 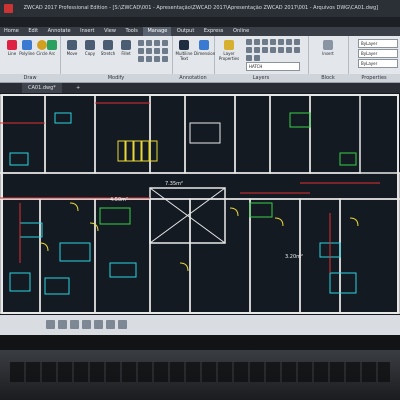 I want to click on tab-output: Output, so click(x=185, y=31).